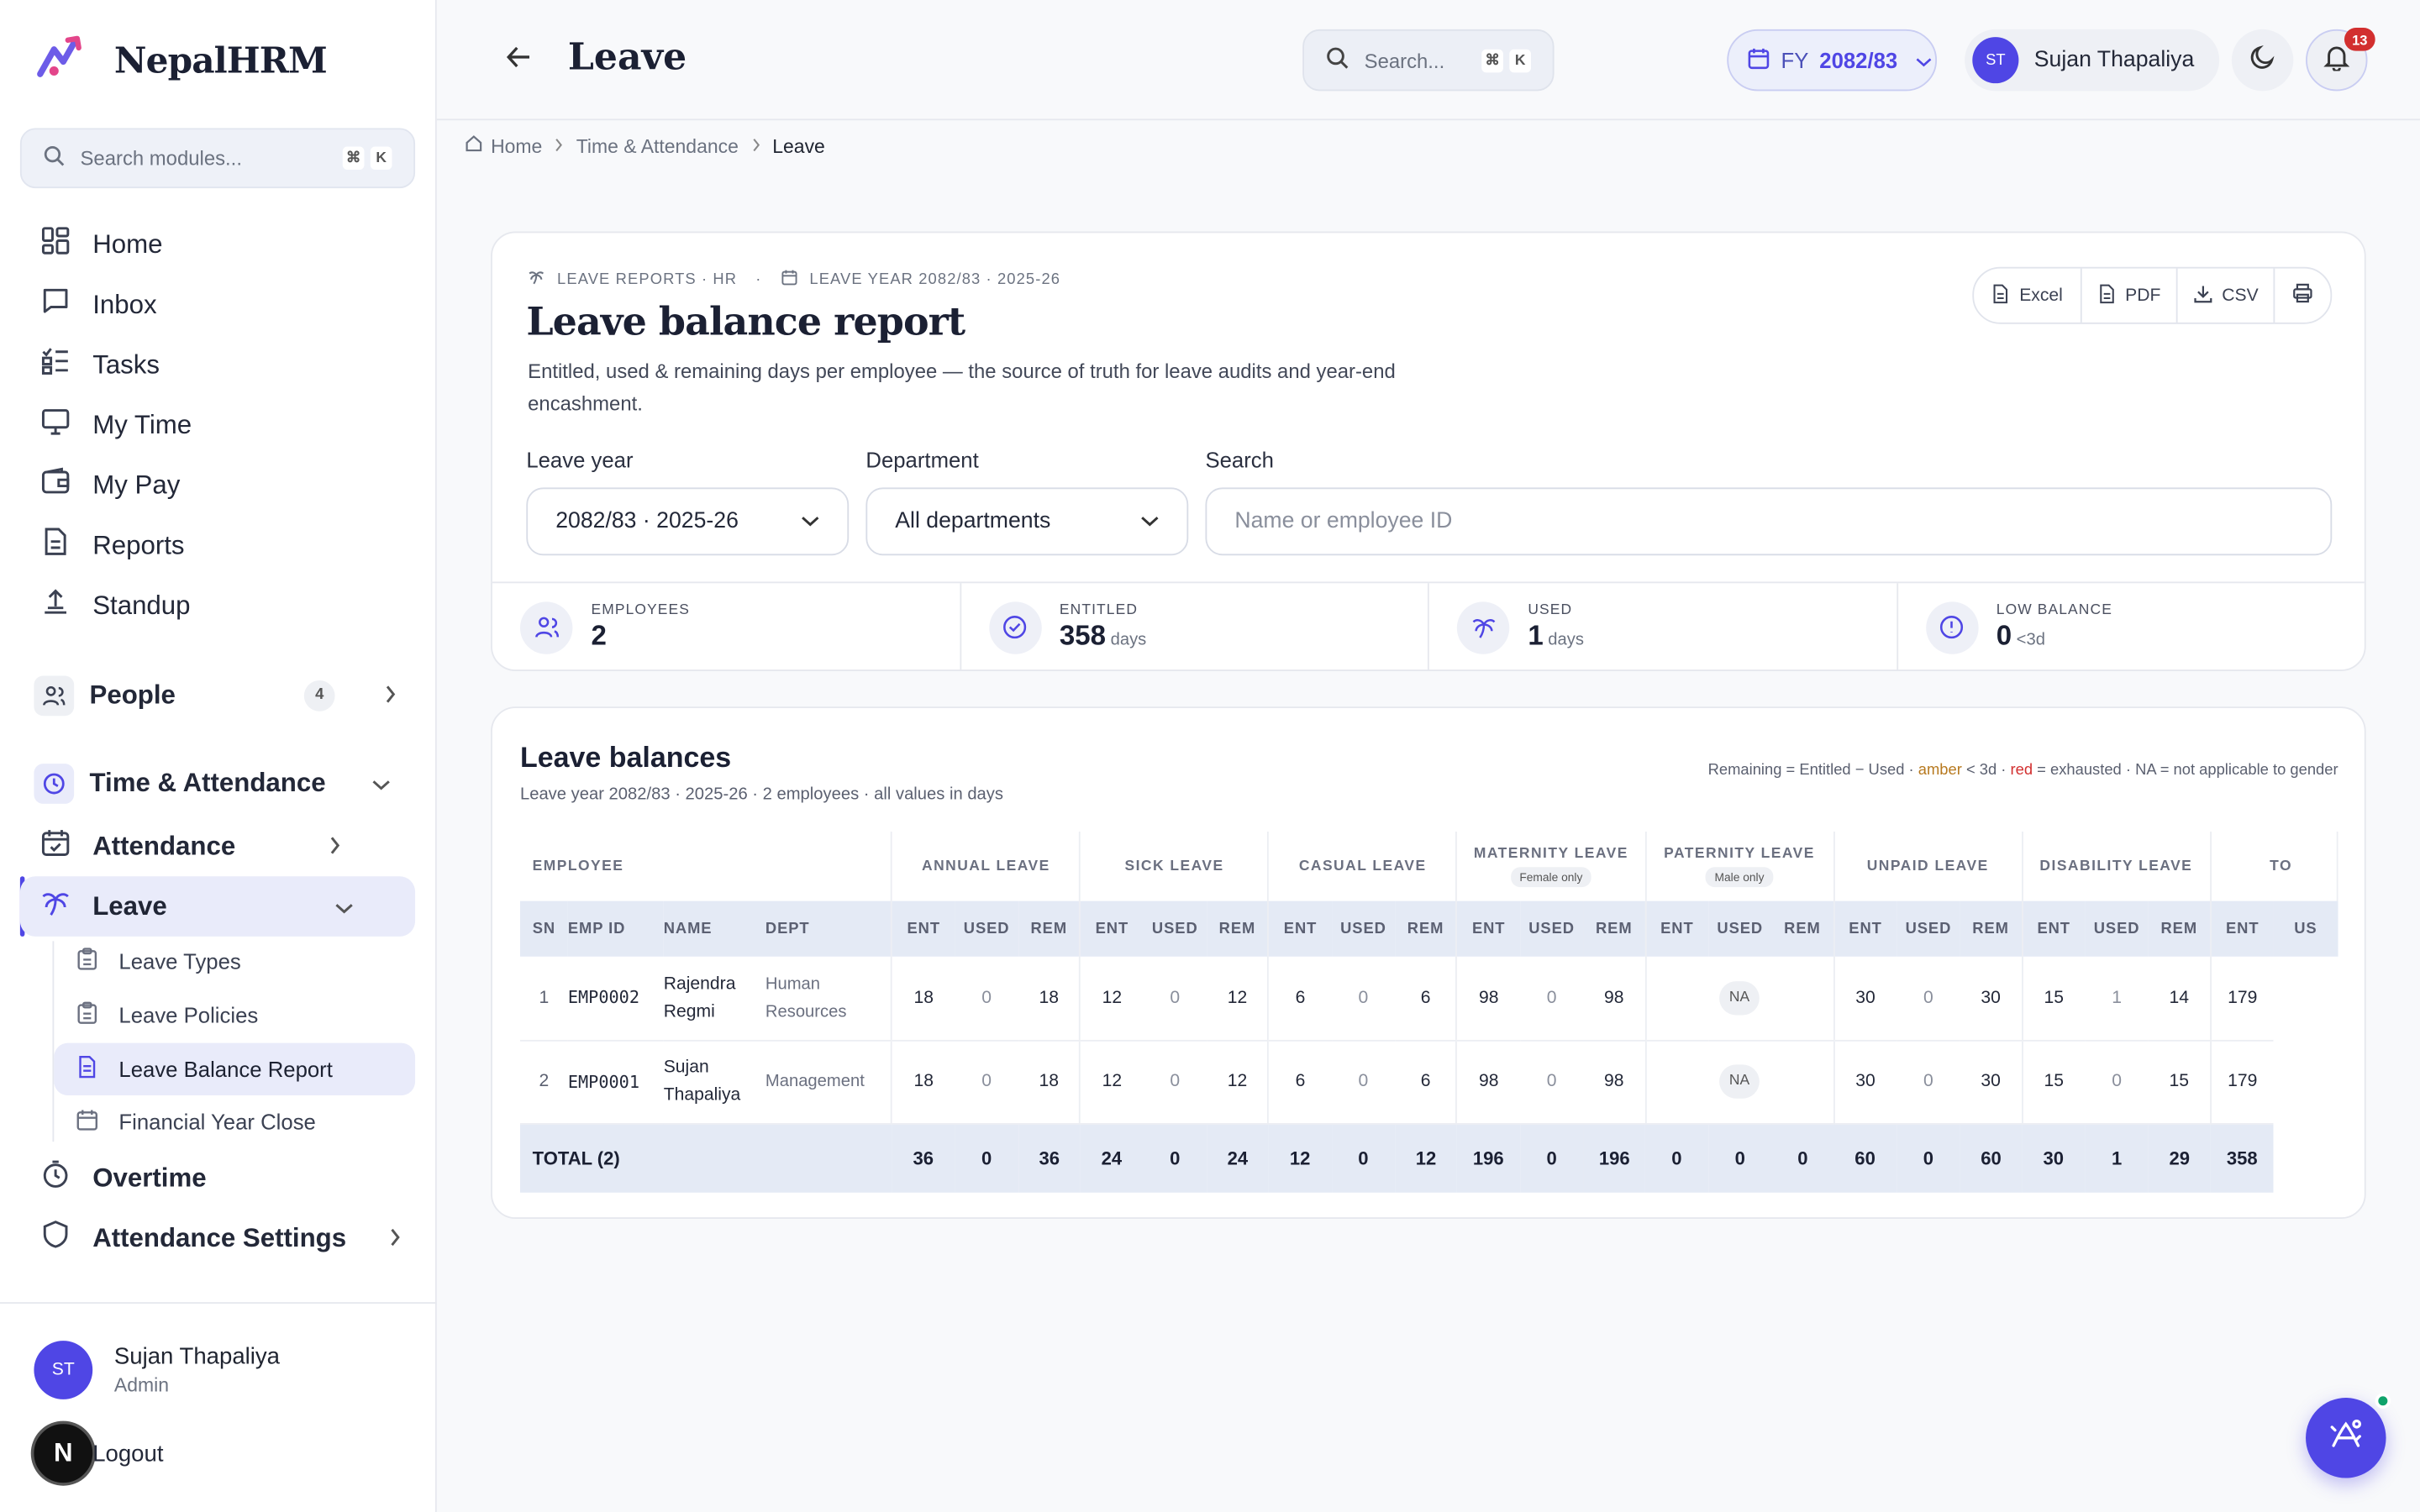 The image size is (2420, 1512). I want to click on col-rem: REM, so click(1614, 928).